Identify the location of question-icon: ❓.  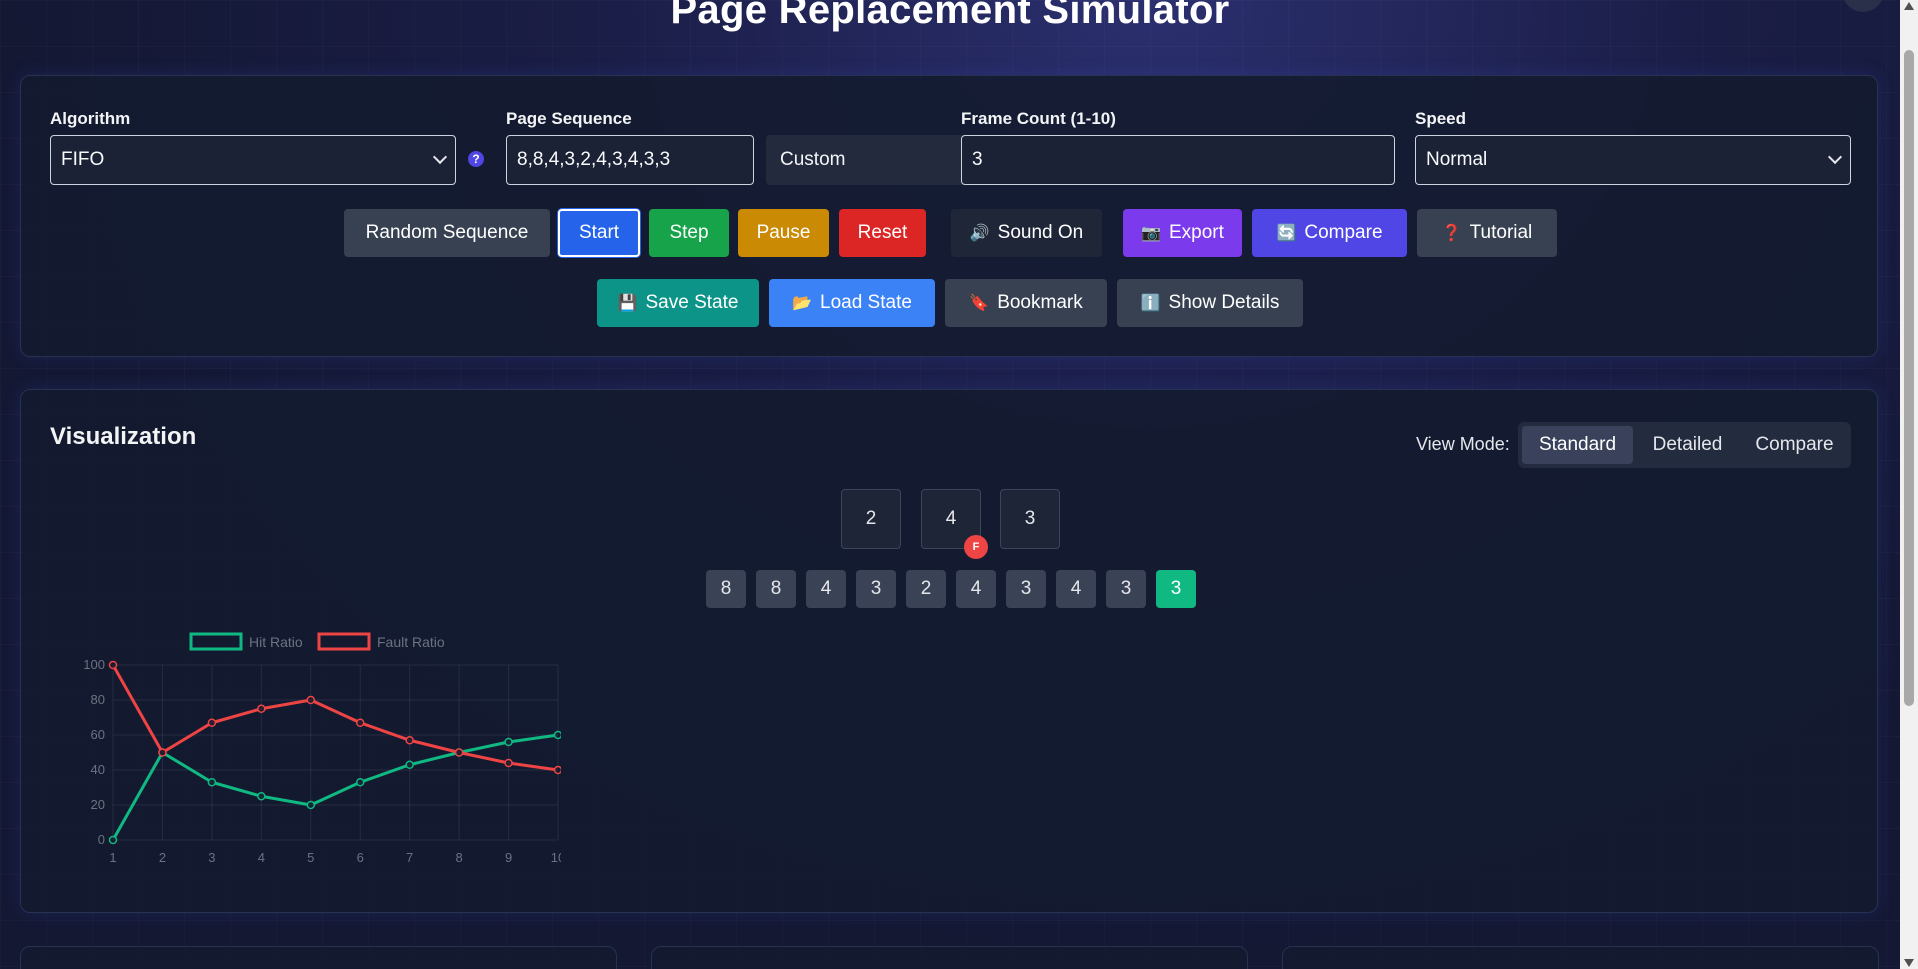
(1451, 233).